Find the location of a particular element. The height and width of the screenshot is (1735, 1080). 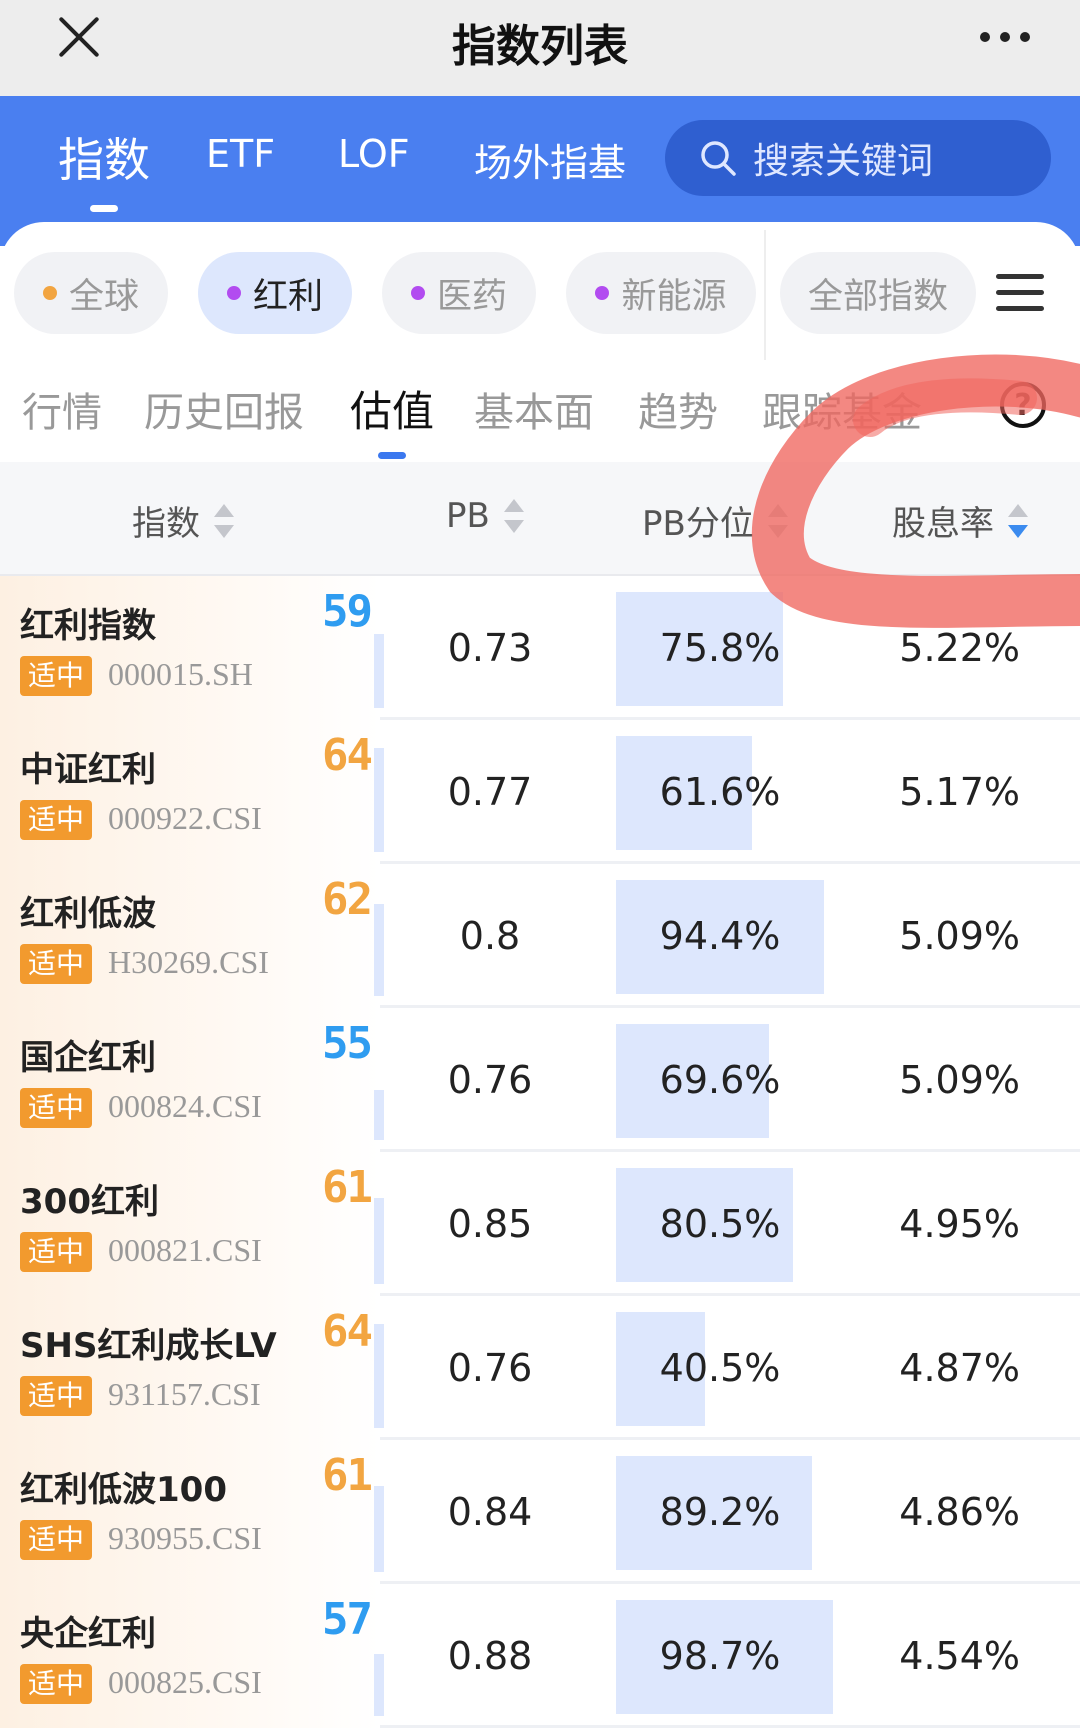

index-code: 931157.CSI is located at coordinates (184, 1394).